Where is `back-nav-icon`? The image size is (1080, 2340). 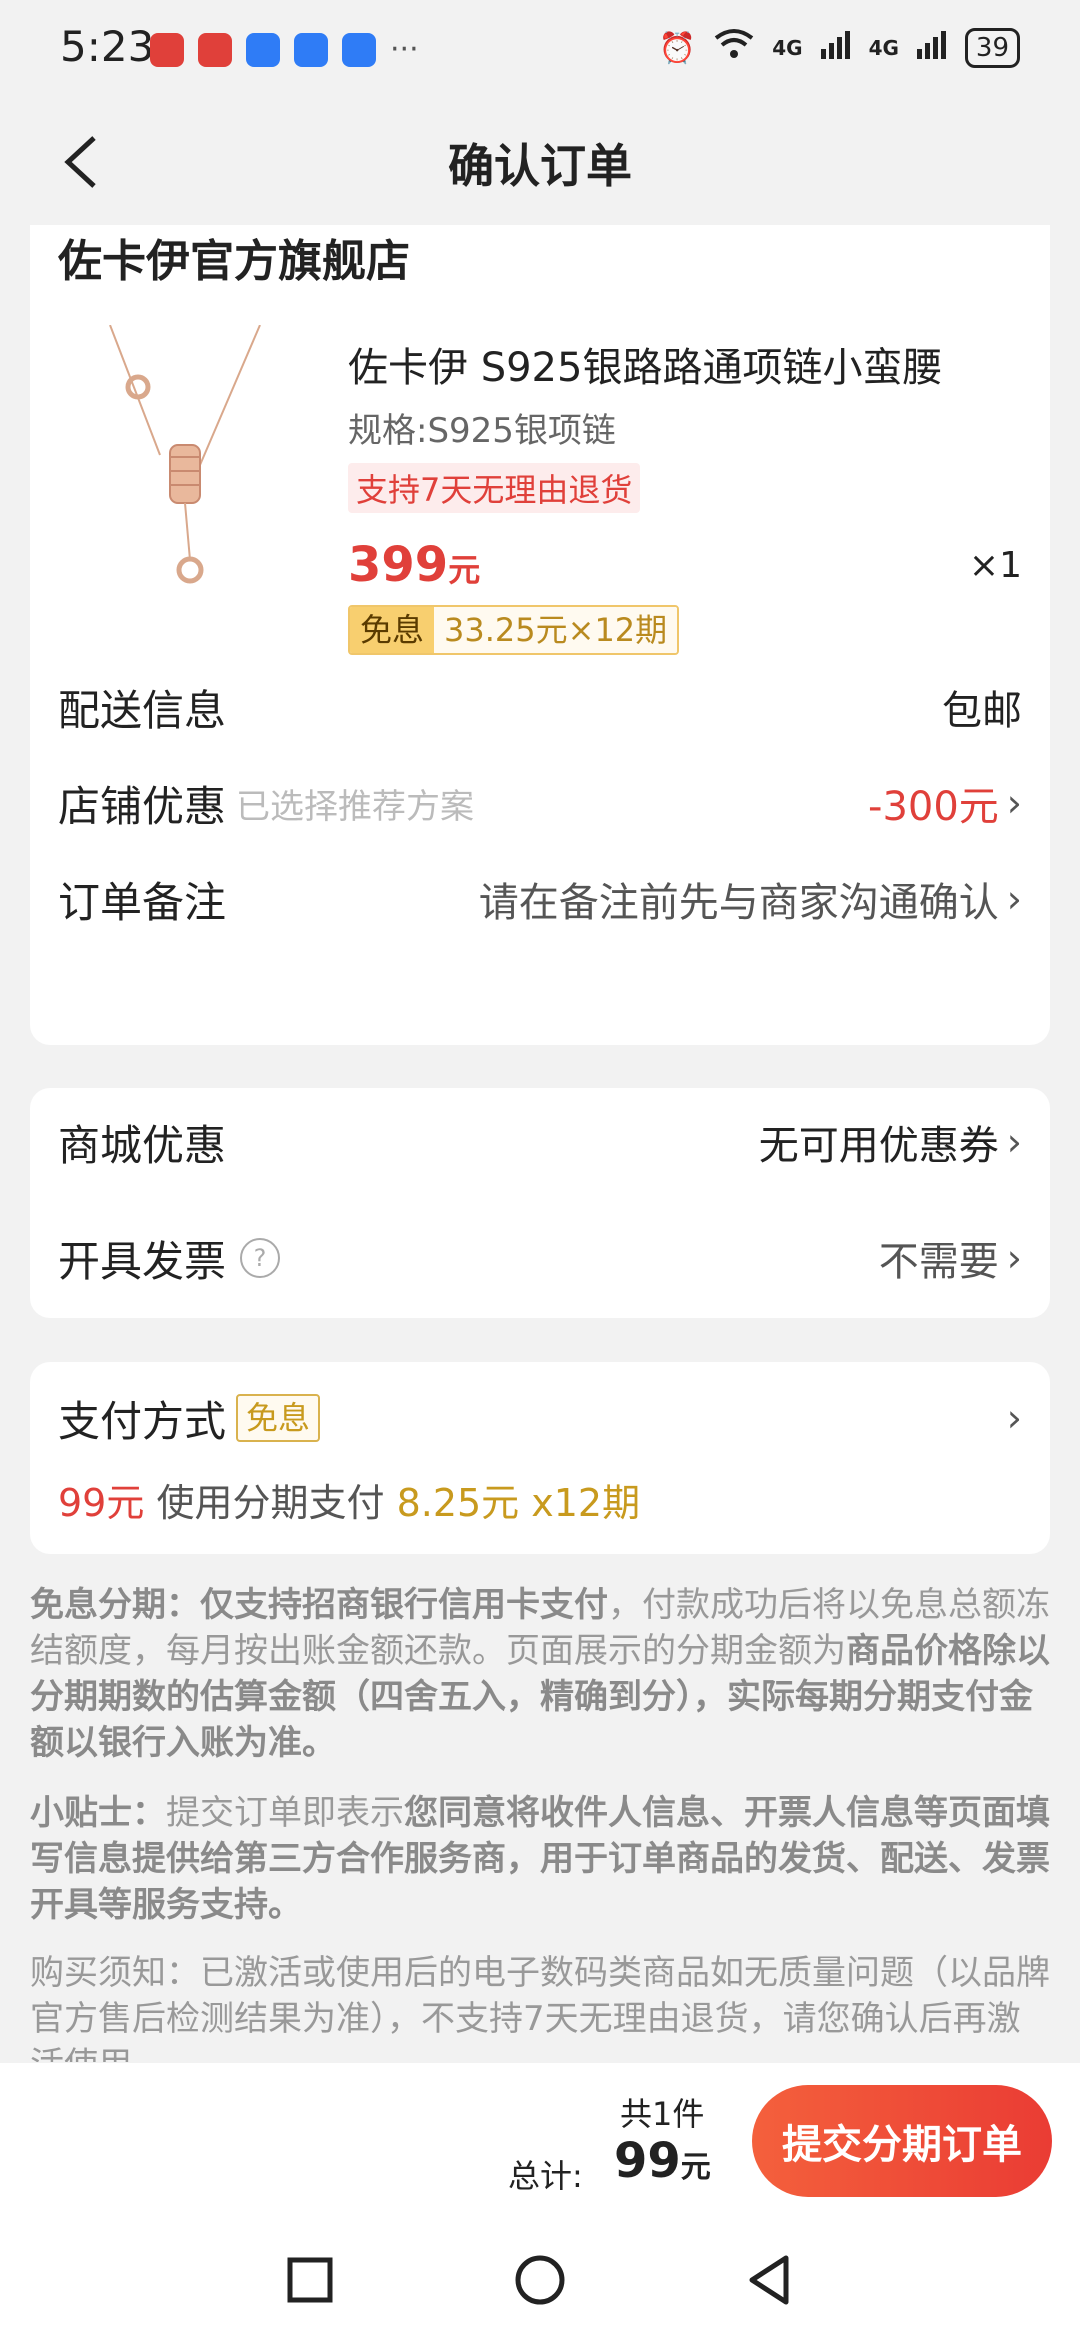 back-nav-icon is located at coordinates (770, 2280).